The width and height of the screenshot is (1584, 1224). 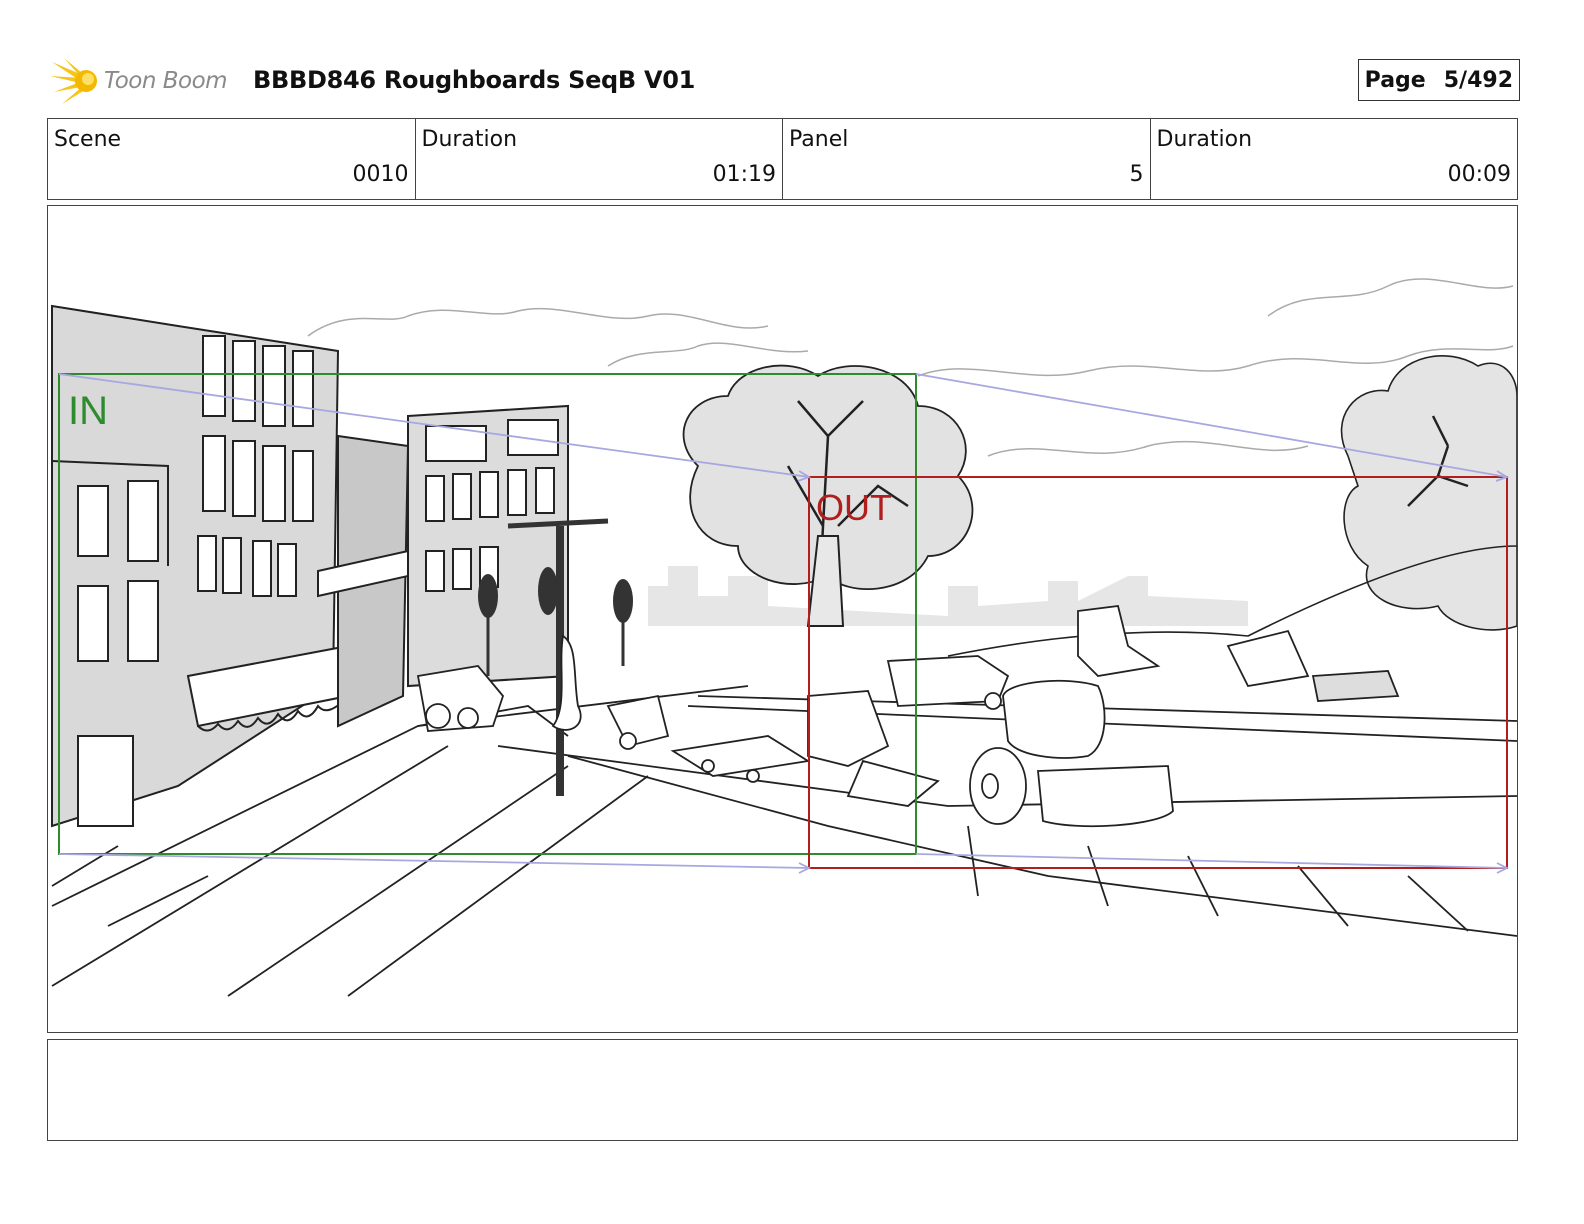 I want to click on panel-notes-box, so click(x=782, y=1090).